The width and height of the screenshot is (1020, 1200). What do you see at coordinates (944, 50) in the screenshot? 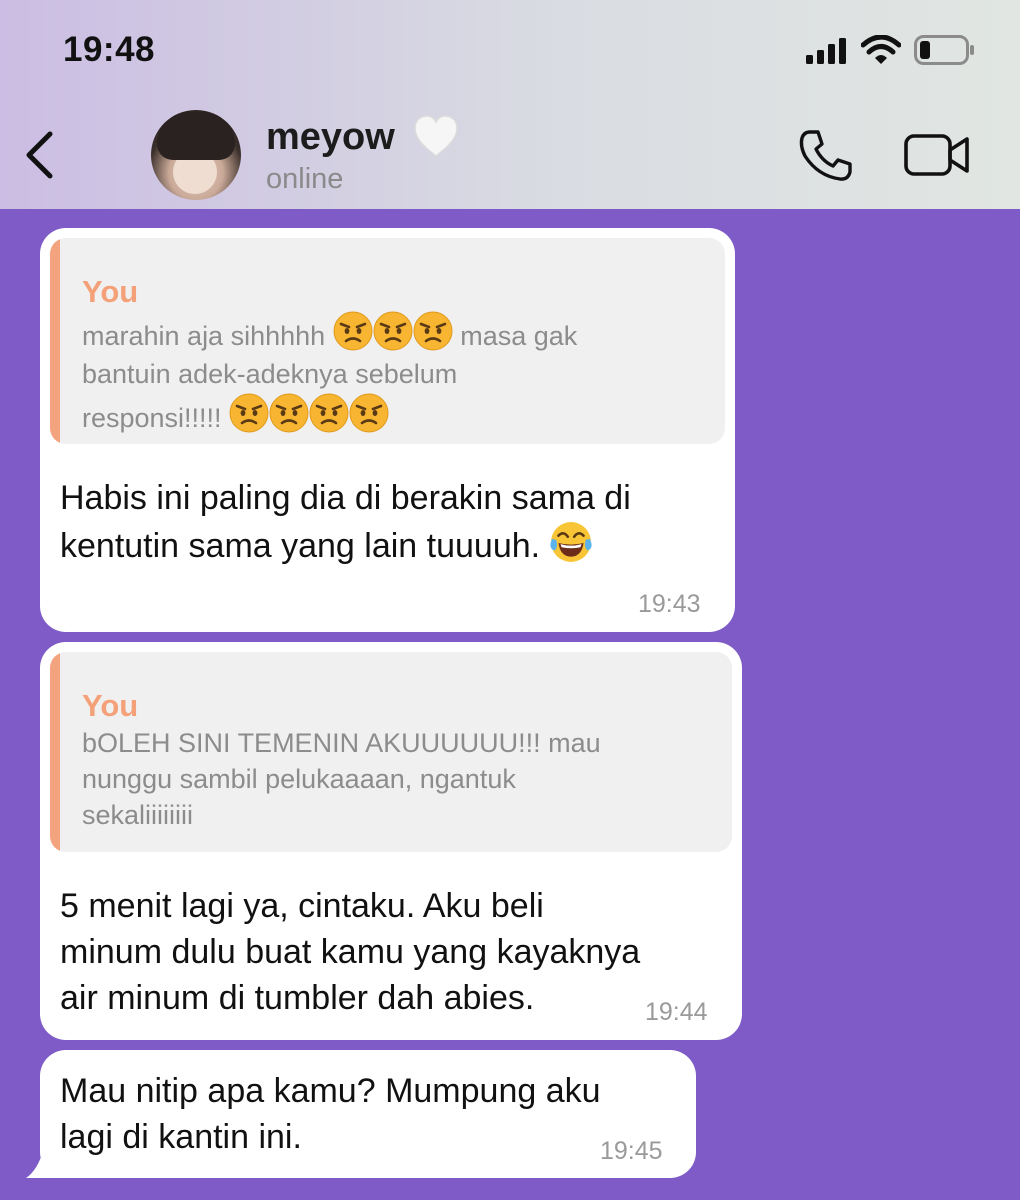
I see `battery-icon` at bounding box center [944, 50].